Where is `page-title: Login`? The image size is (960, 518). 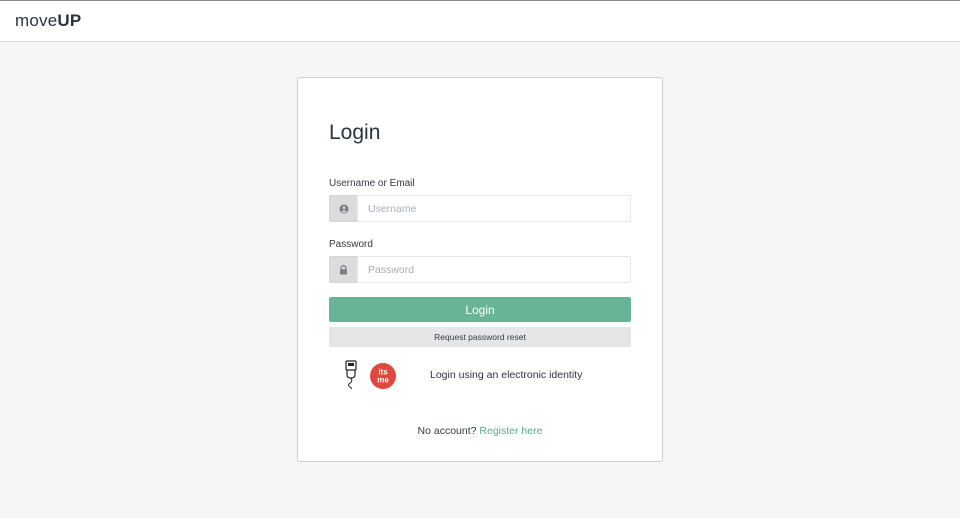
page-title: Login is located at coordinates (355, 132).